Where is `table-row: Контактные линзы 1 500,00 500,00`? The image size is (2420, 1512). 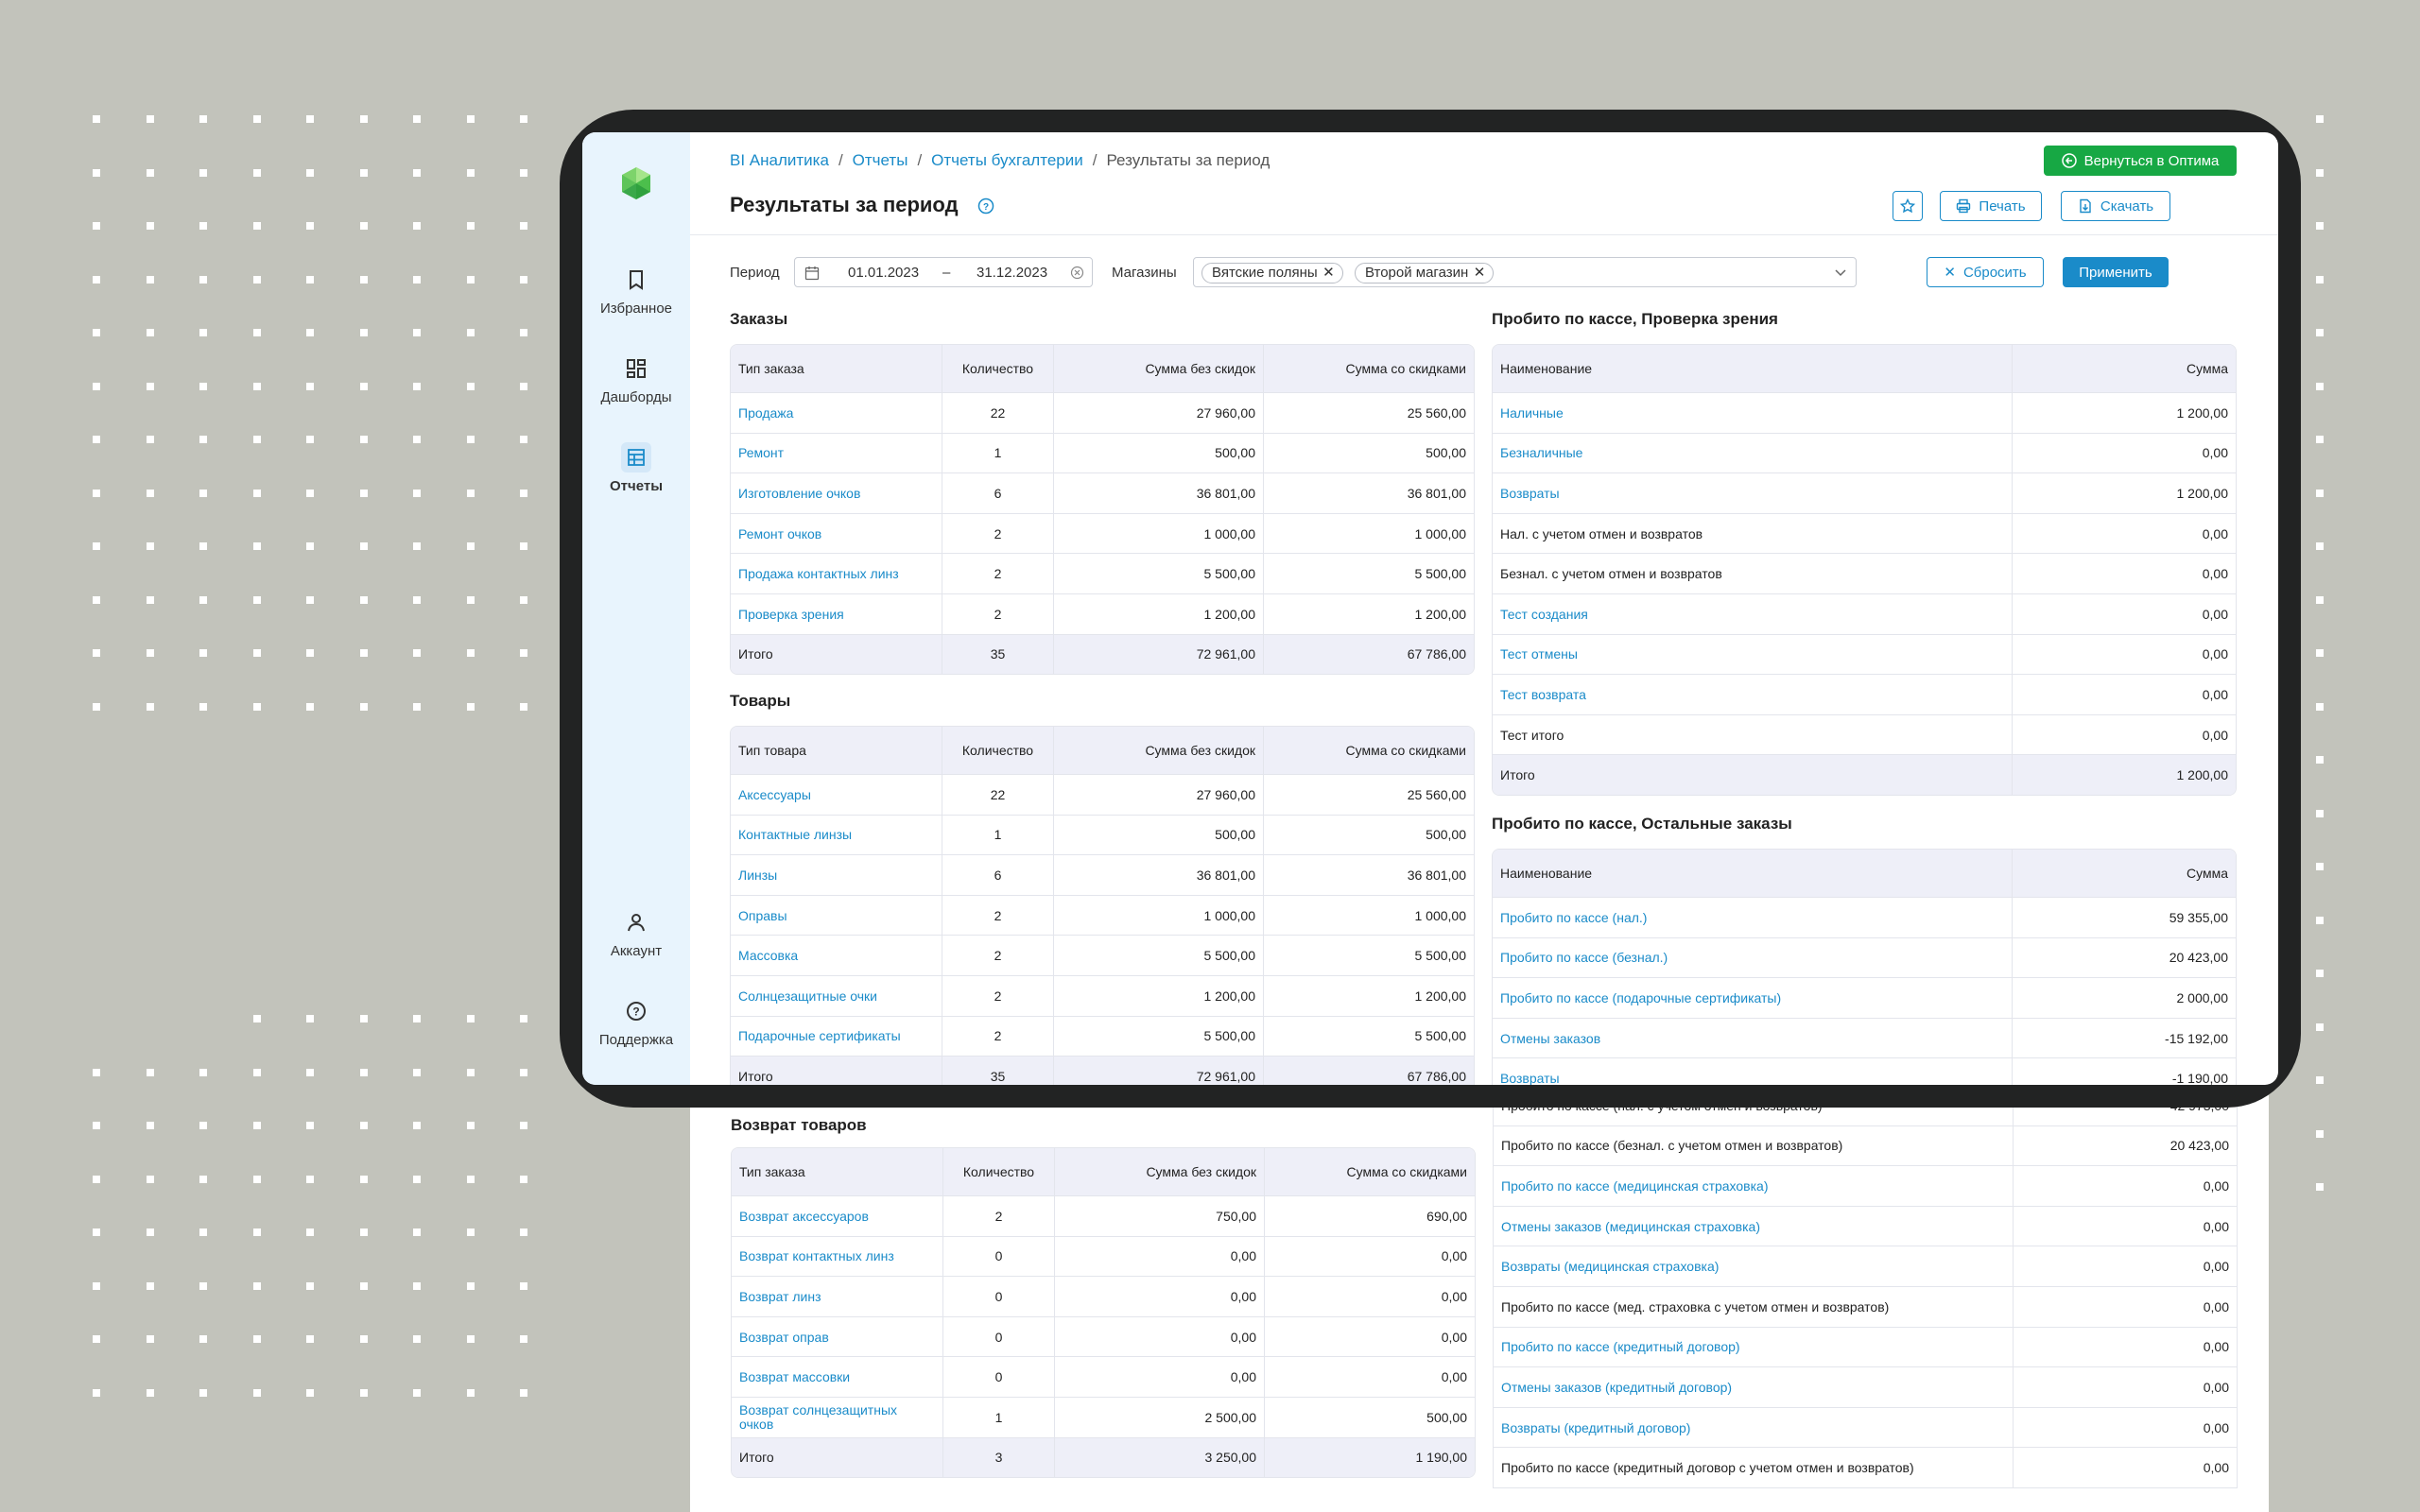
table-row: Контактные линзы 1 500,00 500,00 is located at coordinates (1103, 834).